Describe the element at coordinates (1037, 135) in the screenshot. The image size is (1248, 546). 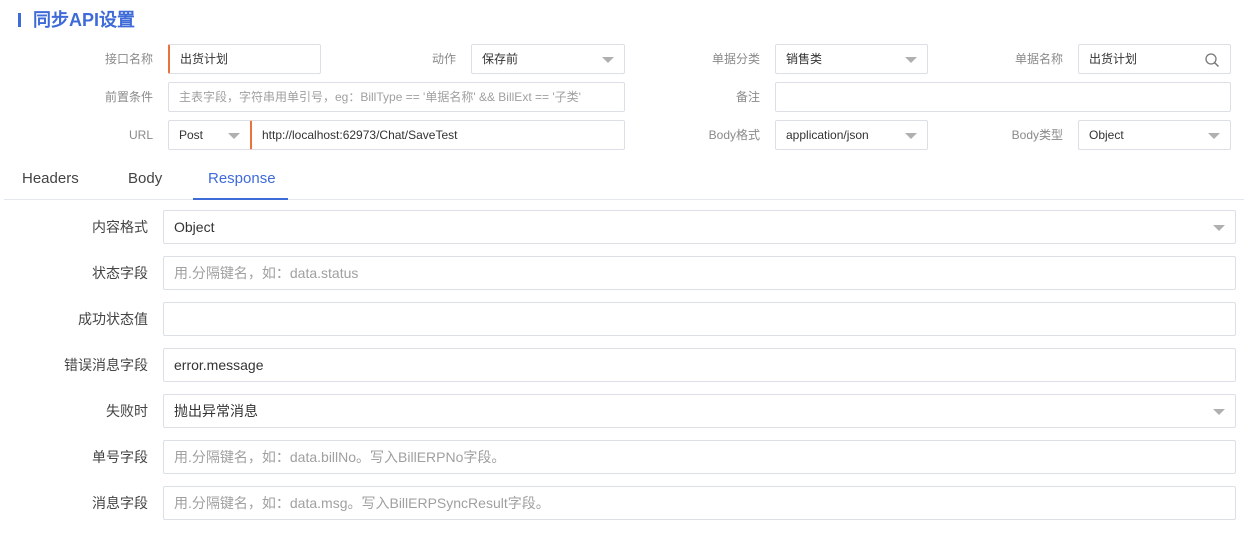
I see `body-type-label: Body类型` at that location.